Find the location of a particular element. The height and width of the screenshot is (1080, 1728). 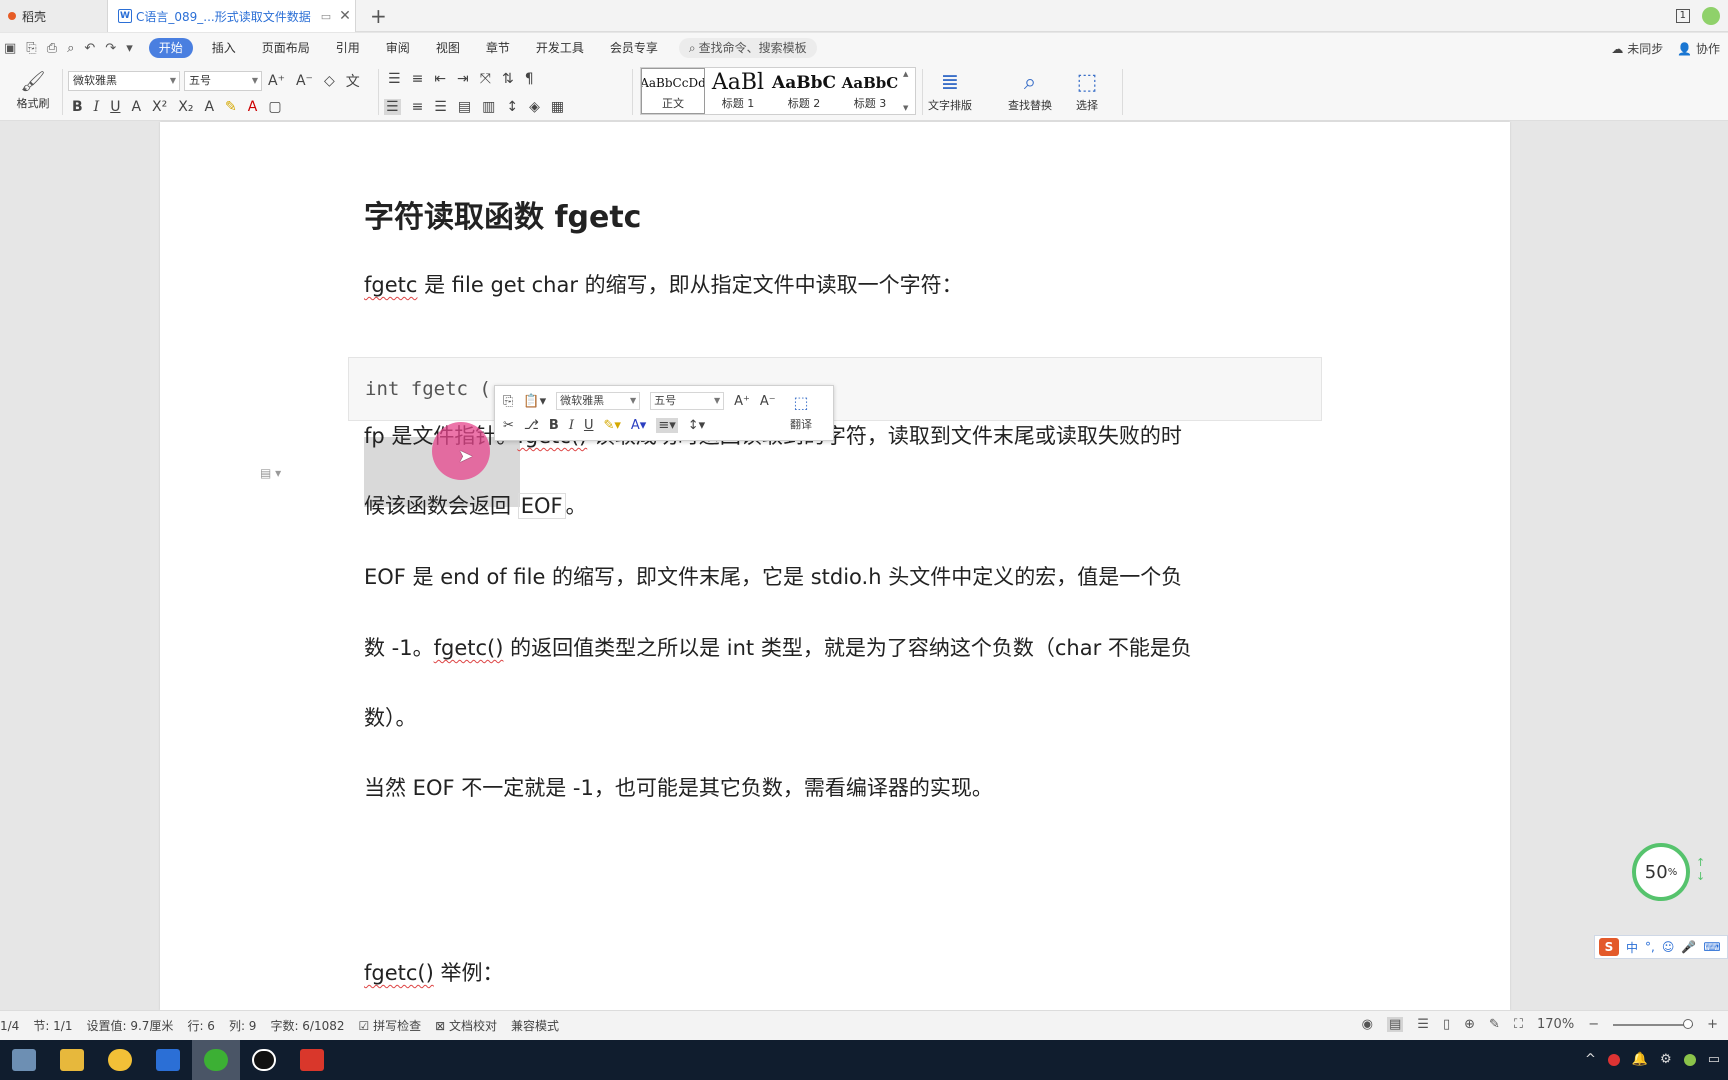

speed-ring-widget: 50% is located at coordinates (1661, 872).